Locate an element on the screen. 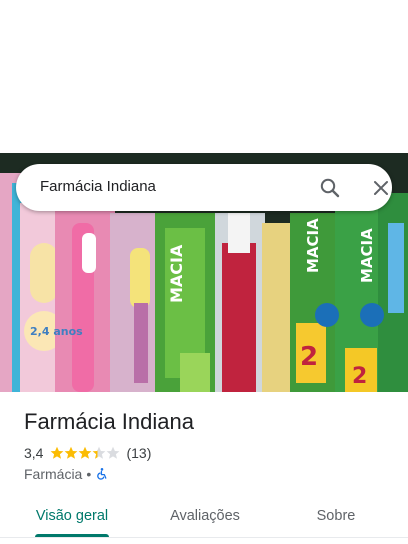  rating-stars is located at coordinates (85, 453).